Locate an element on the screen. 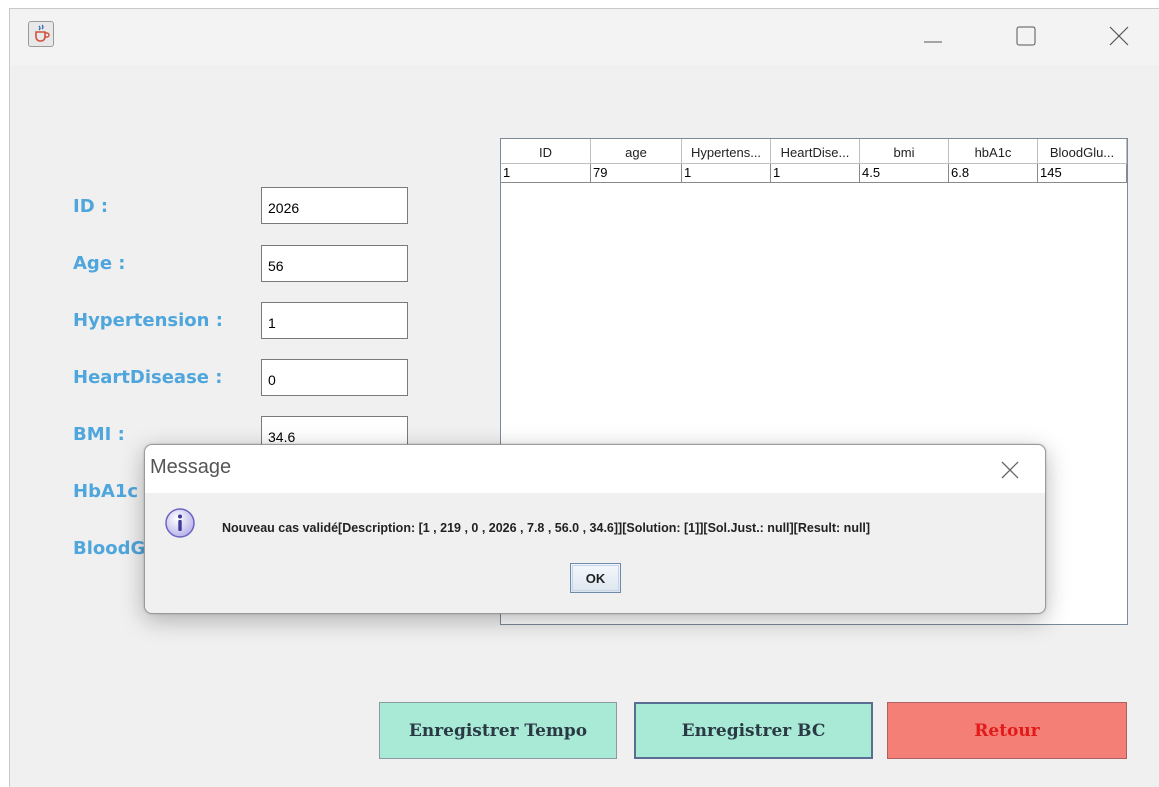 This screenshot has height=787, width=1159. dialog-title: Message is located at coordinates (191, 467).